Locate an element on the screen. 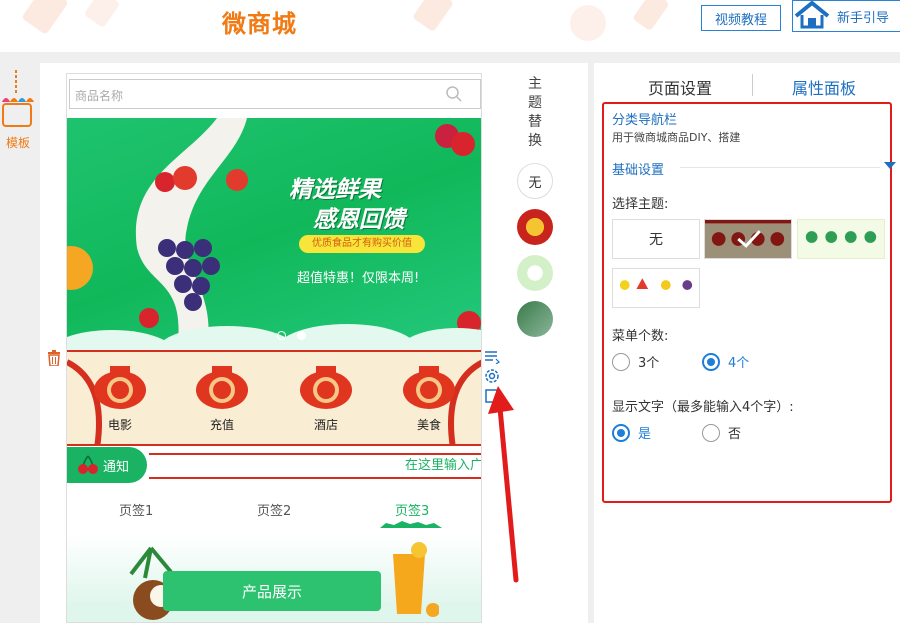 This screenshot has width=900, height=623. show-text-label: 显示文字（最多能输入4个字）: is located at coordinates (703, 407).